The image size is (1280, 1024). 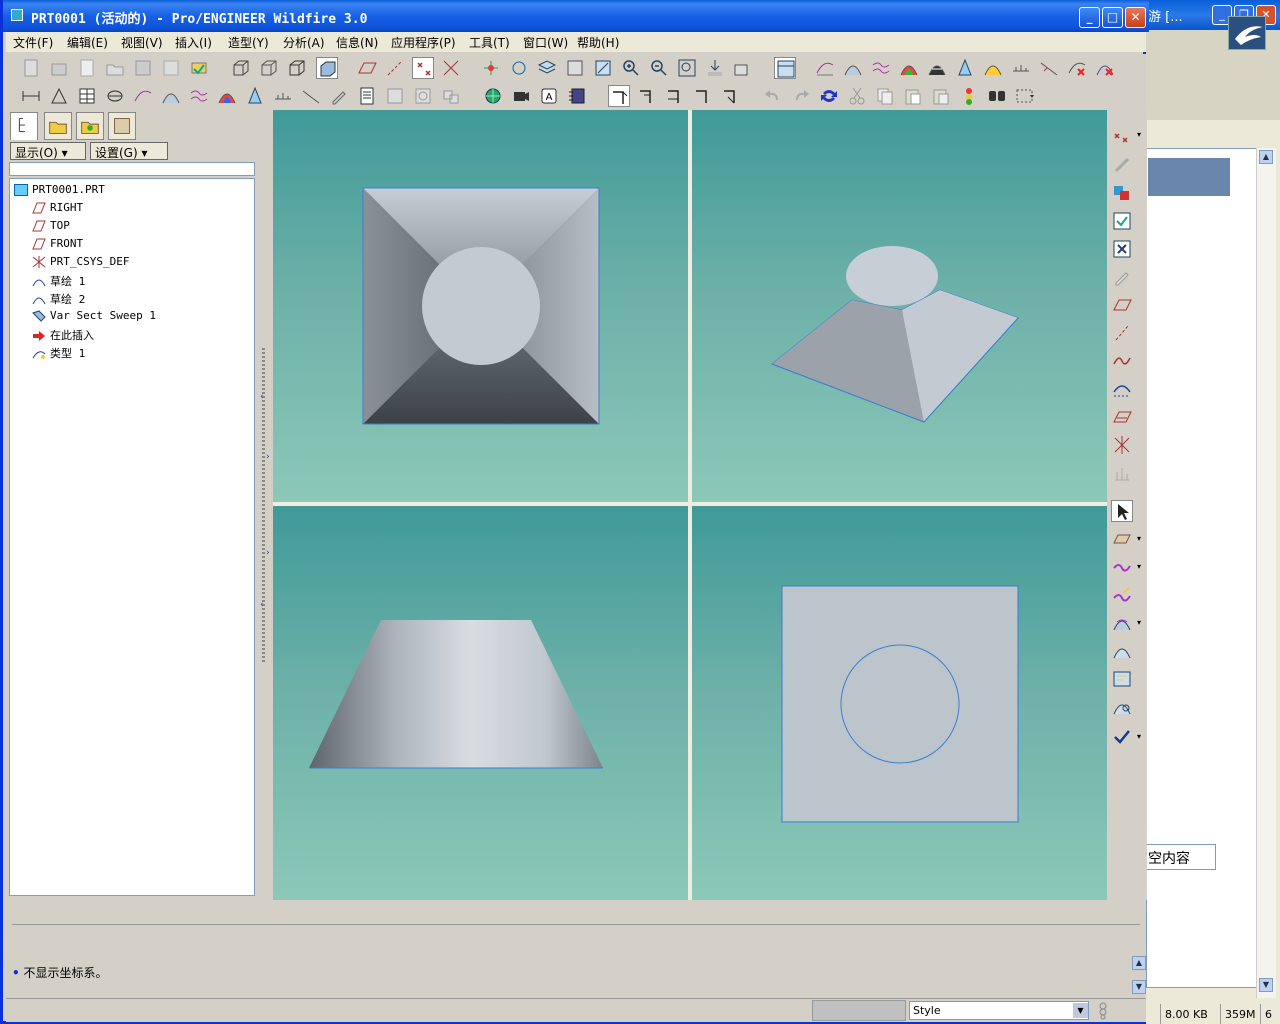 What do you see at coordinates (1049, 68) in the screenshot?
I see `deviation-icon` at bounding box center [1049, 68].